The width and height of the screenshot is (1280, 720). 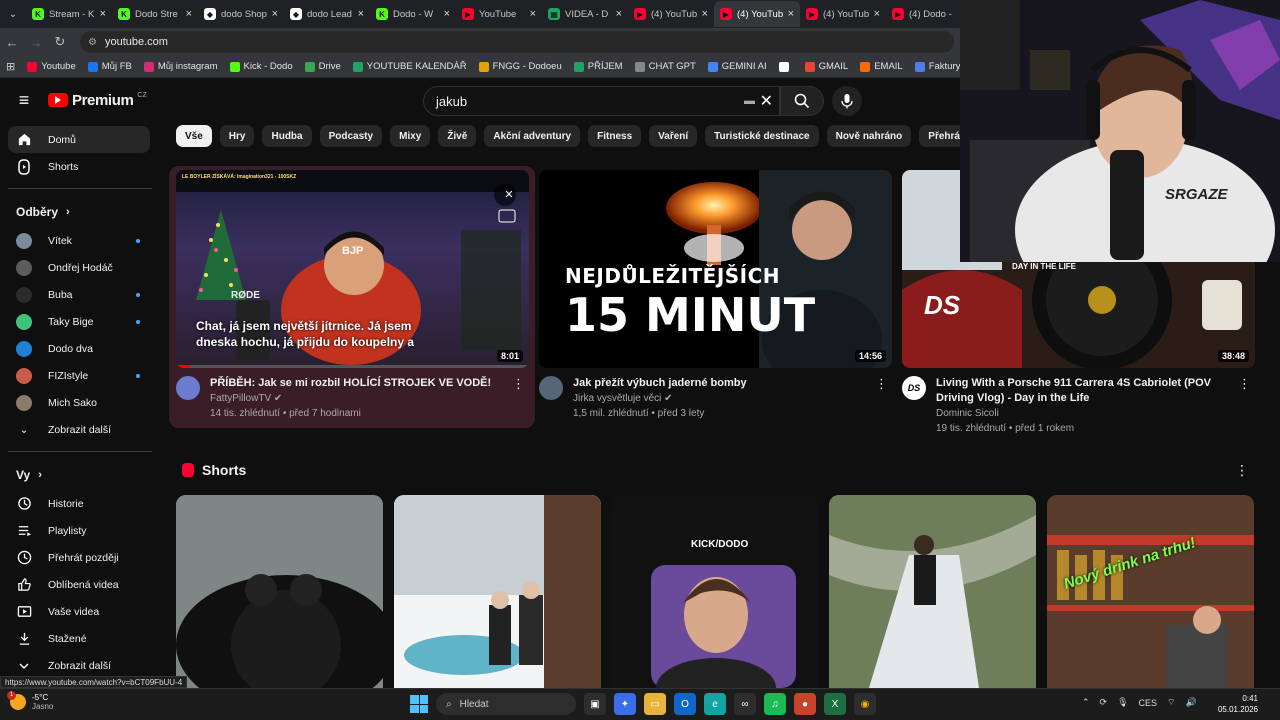 I want to click on sidebar-item: Oblíbená videa, so click(x=79, y=584).